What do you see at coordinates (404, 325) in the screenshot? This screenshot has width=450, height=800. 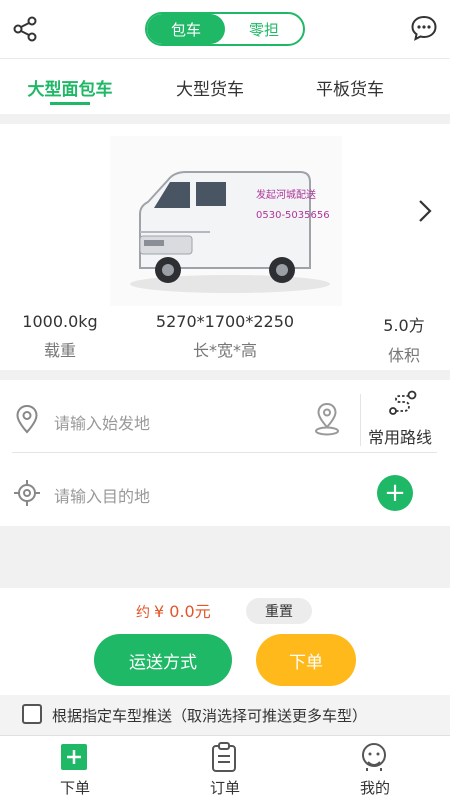 I see `spec-value: 5.0方` at bounding box center [404, 325].